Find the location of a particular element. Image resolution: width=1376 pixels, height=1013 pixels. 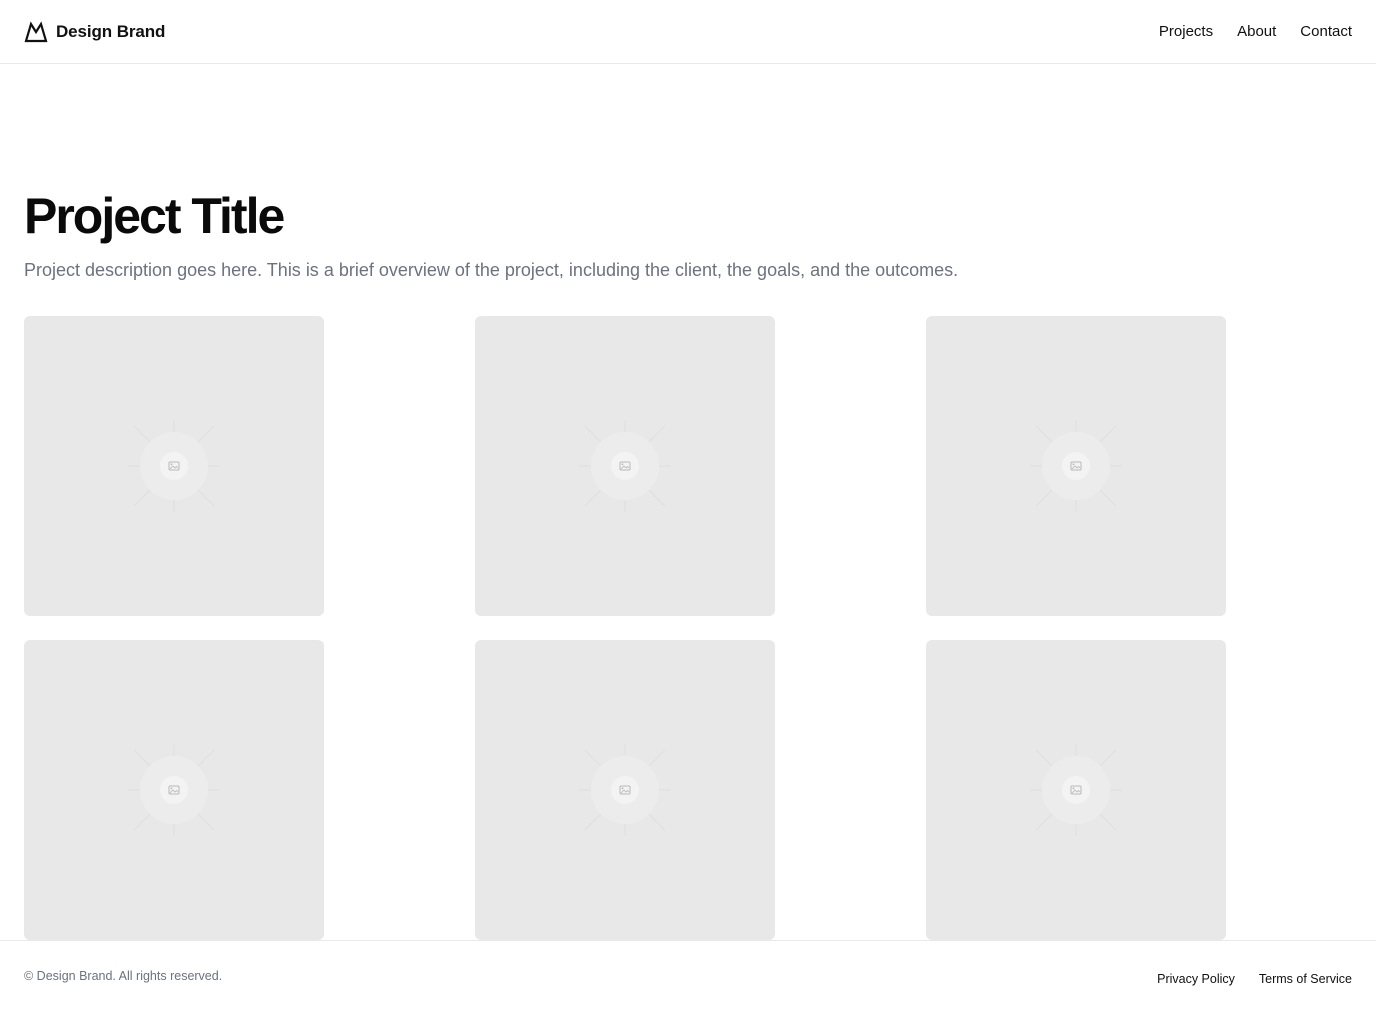

nav-link-about: About is located at coordinates (1256, 31).